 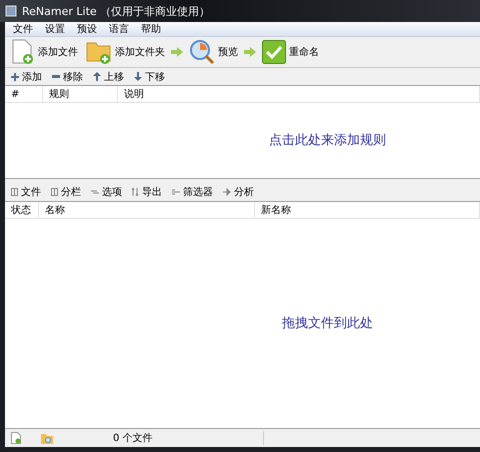 What do you see at coordinates (24, 94) in the screenshot?
I see `column-header: #` at bounding box center [24, 94].